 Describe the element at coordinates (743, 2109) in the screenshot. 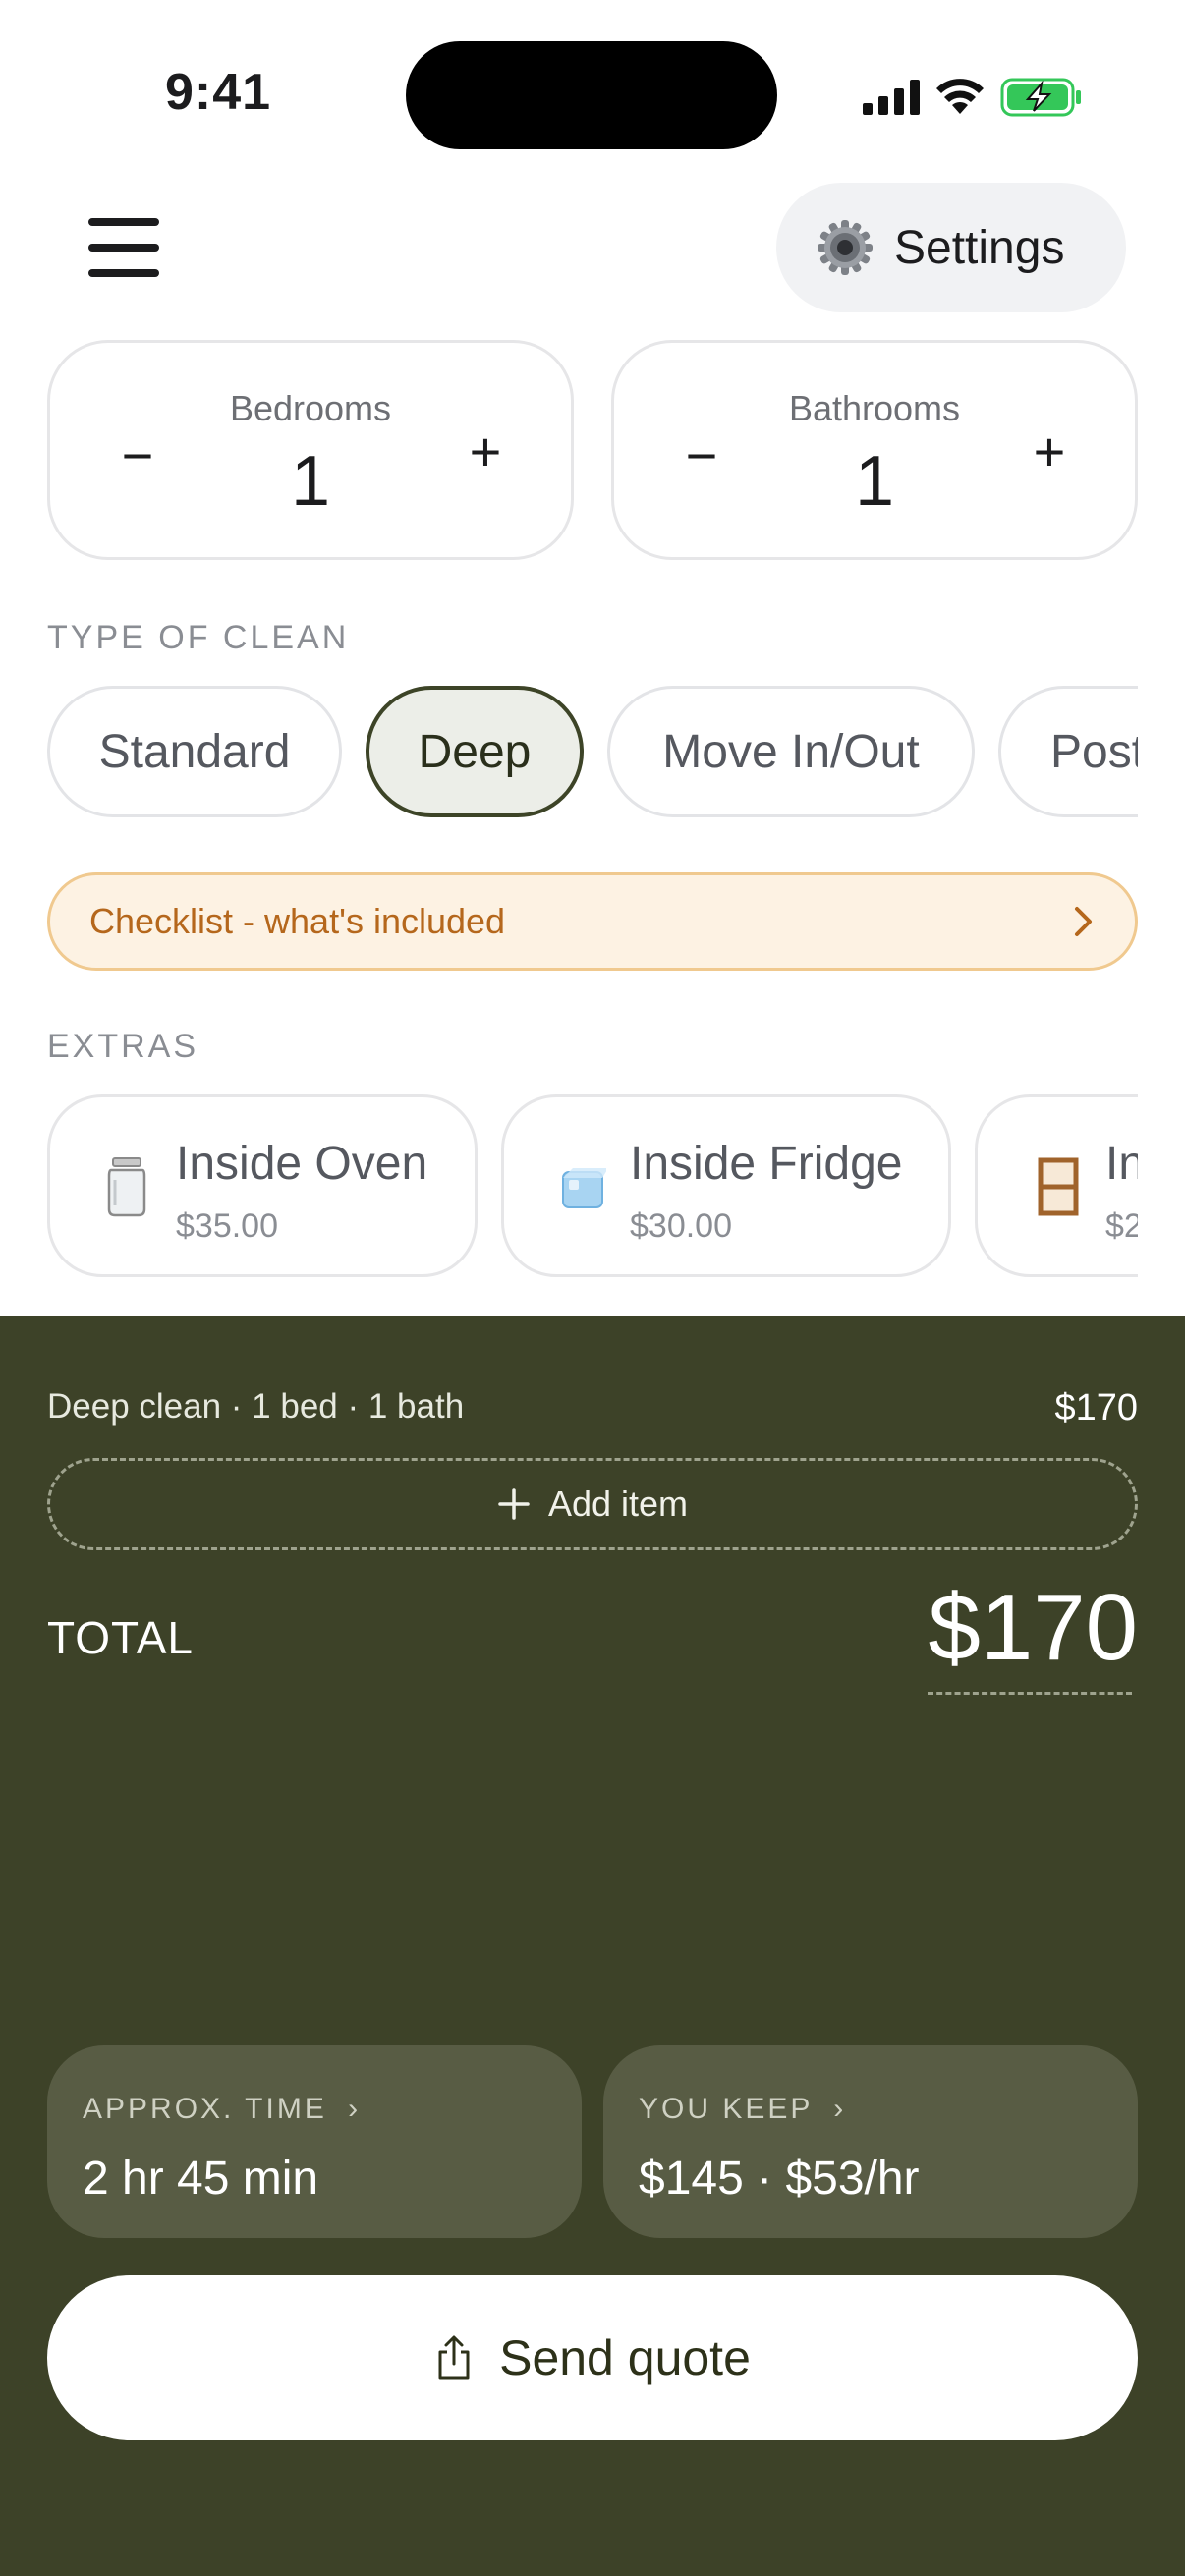

I see `you-keep-title: YOU KEEP ›` at that location.